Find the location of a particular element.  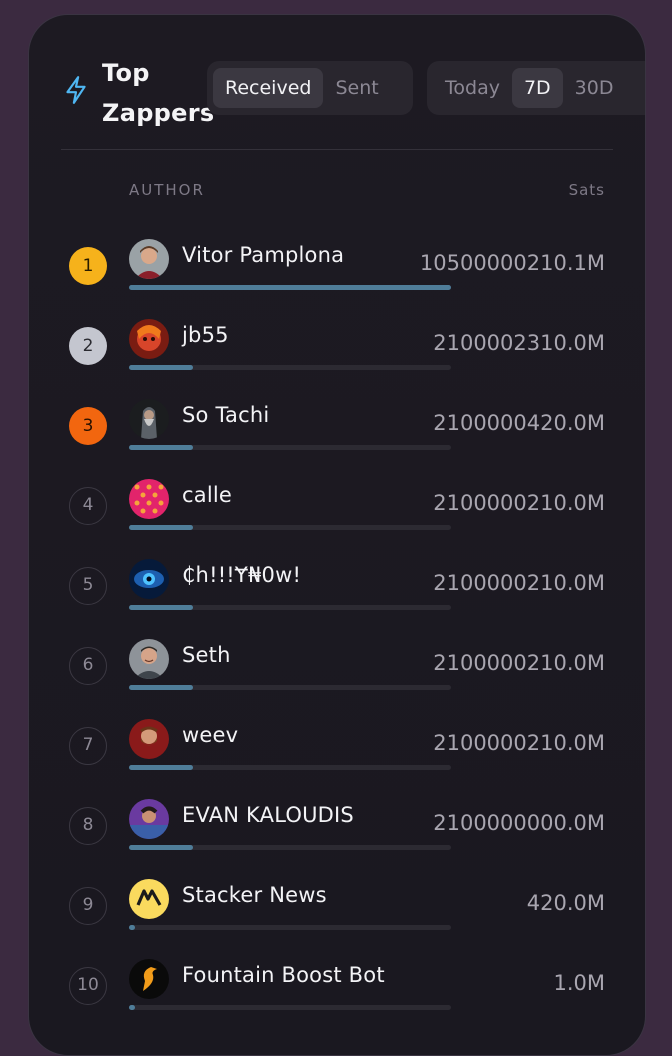

leaderboard-row: 7 weev 2100000210.0M is located at coordinates (337, 749).